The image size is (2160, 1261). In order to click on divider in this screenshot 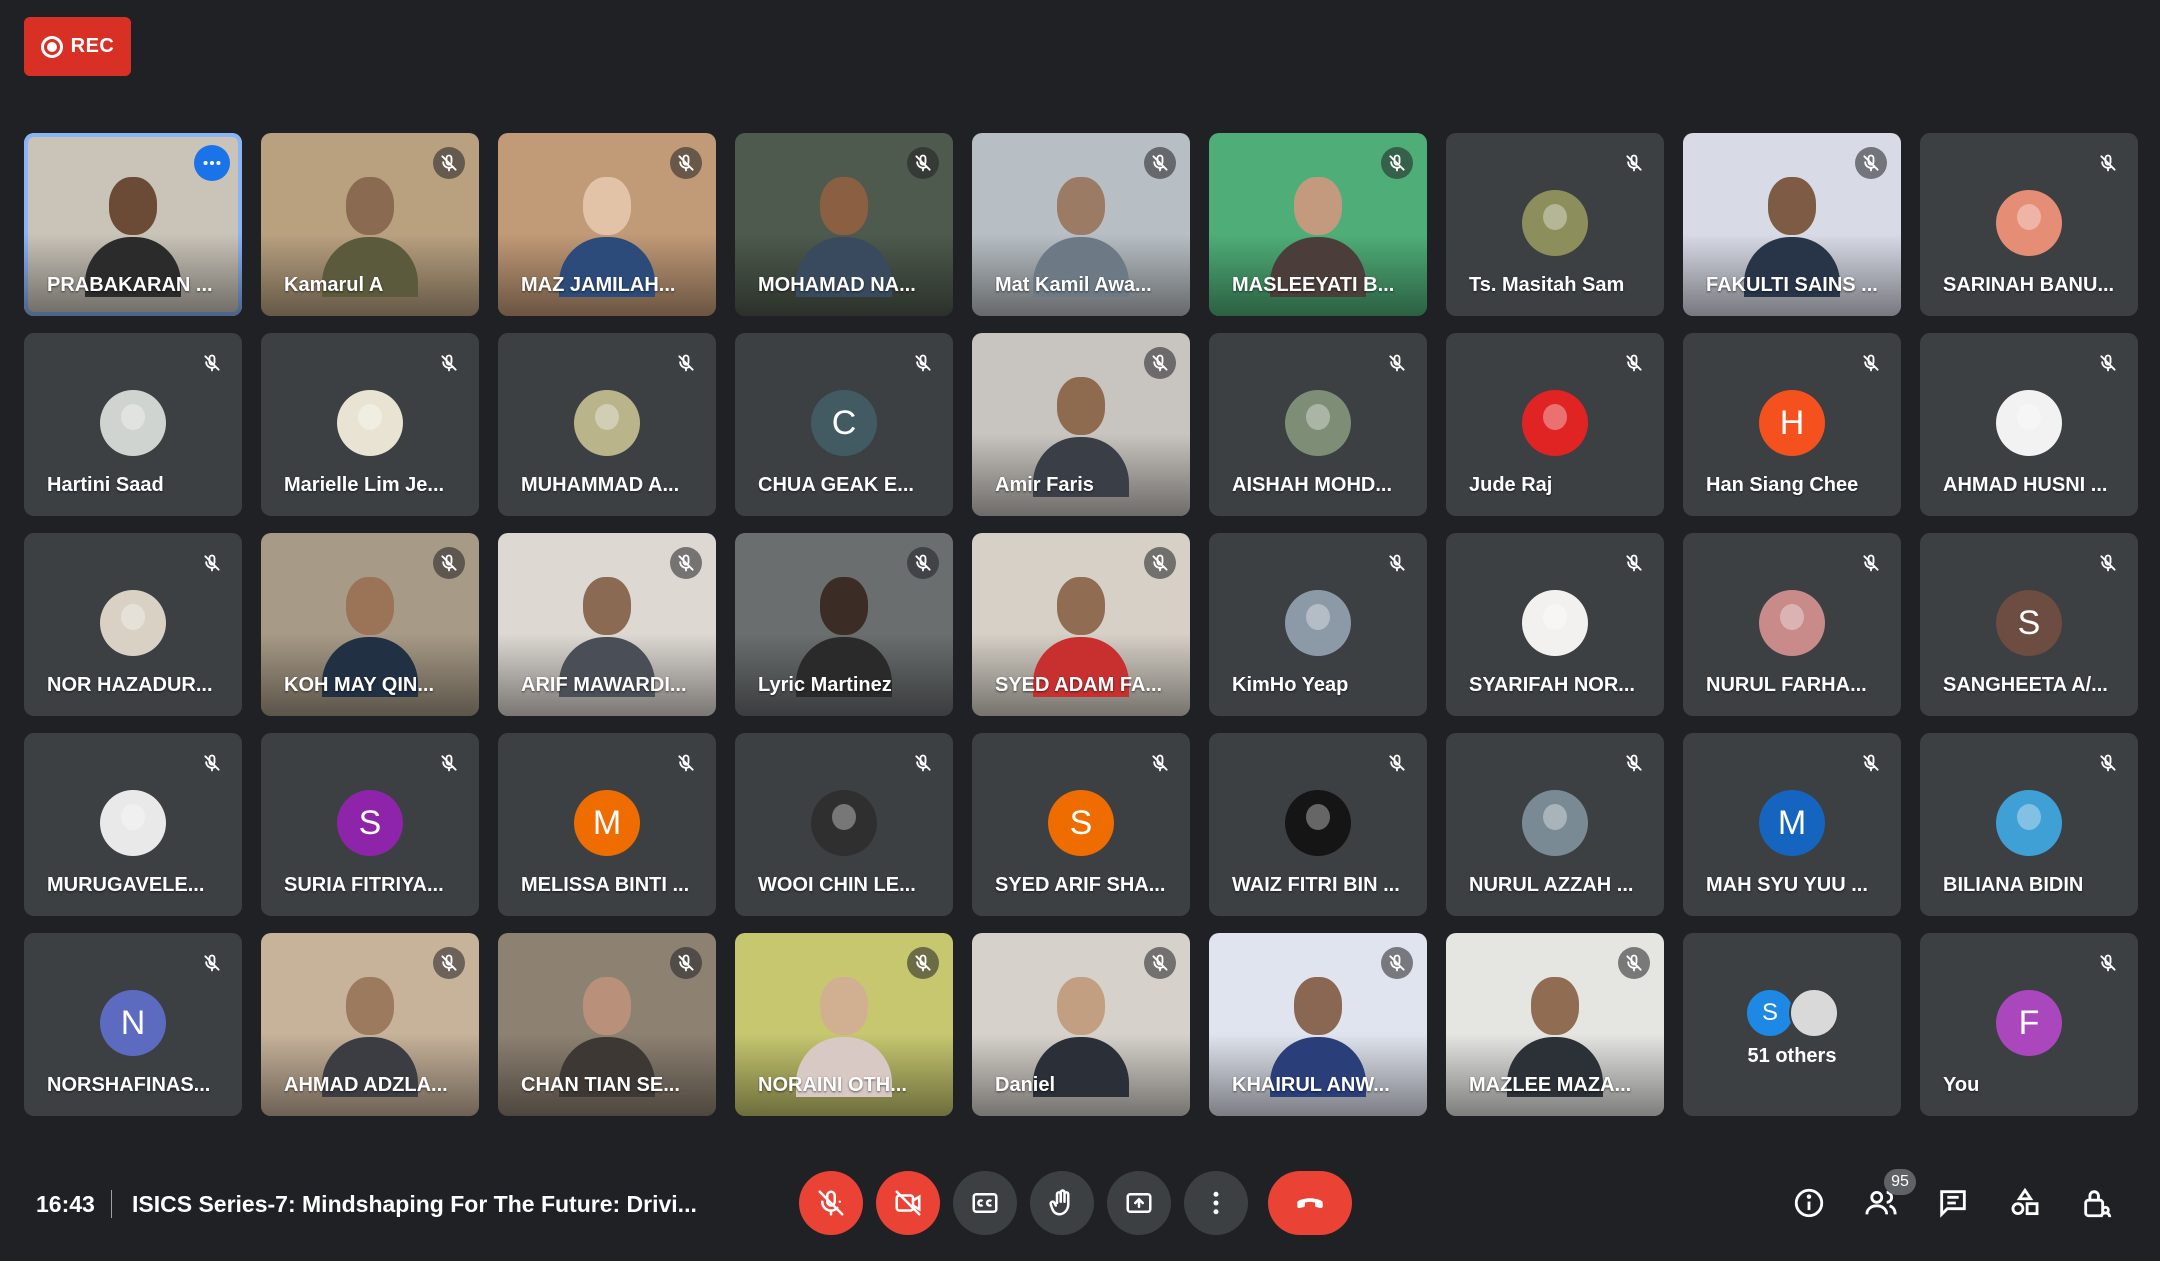, I will do `click(111, 1204)`.